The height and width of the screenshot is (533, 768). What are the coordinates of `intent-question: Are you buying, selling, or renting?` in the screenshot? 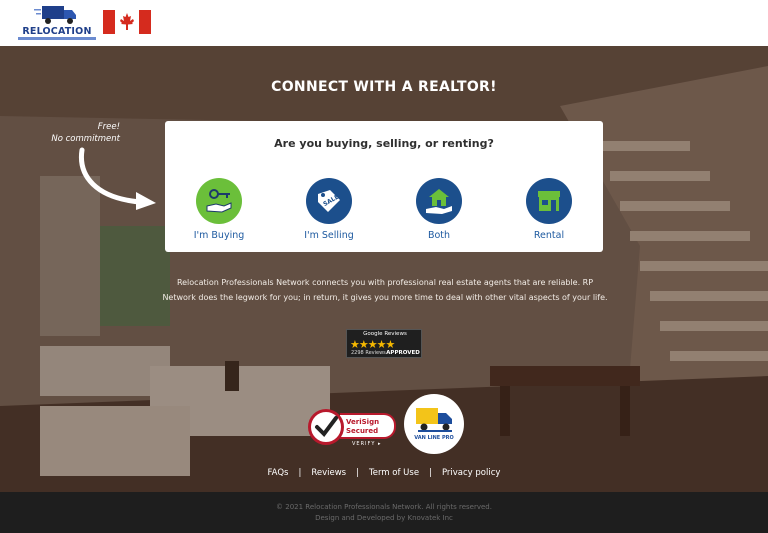 It's located at (384, 143).